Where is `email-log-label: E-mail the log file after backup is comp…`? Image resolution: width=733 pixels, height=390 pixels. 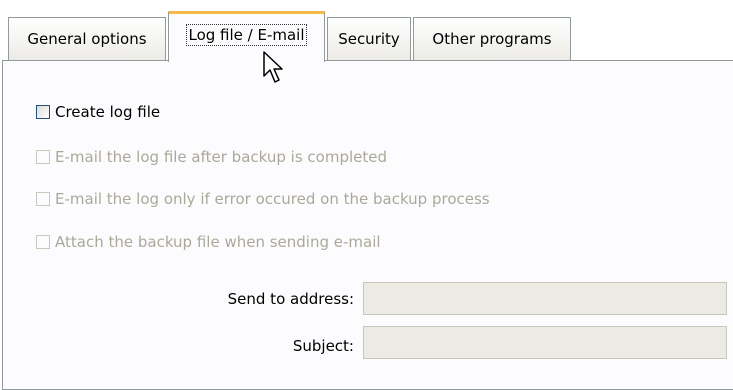 email-log-label: E-mail the log file after backup is comp… is located at coordinates (221, 157).